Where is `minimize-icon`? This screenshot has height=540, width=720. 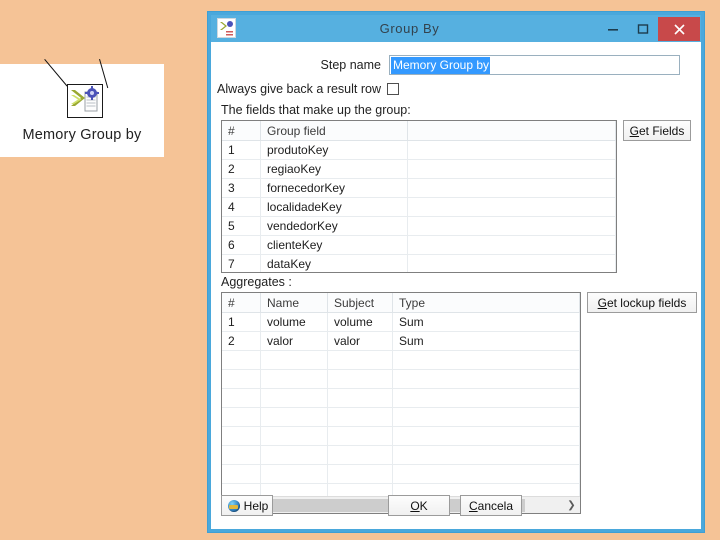
minimize-icon is located at coordinates (613, 28).